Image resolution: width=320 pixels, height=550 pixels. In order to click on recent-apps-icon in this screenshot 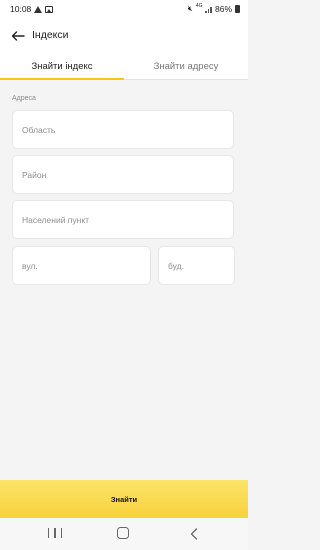, I will do `click(55, 534)`.